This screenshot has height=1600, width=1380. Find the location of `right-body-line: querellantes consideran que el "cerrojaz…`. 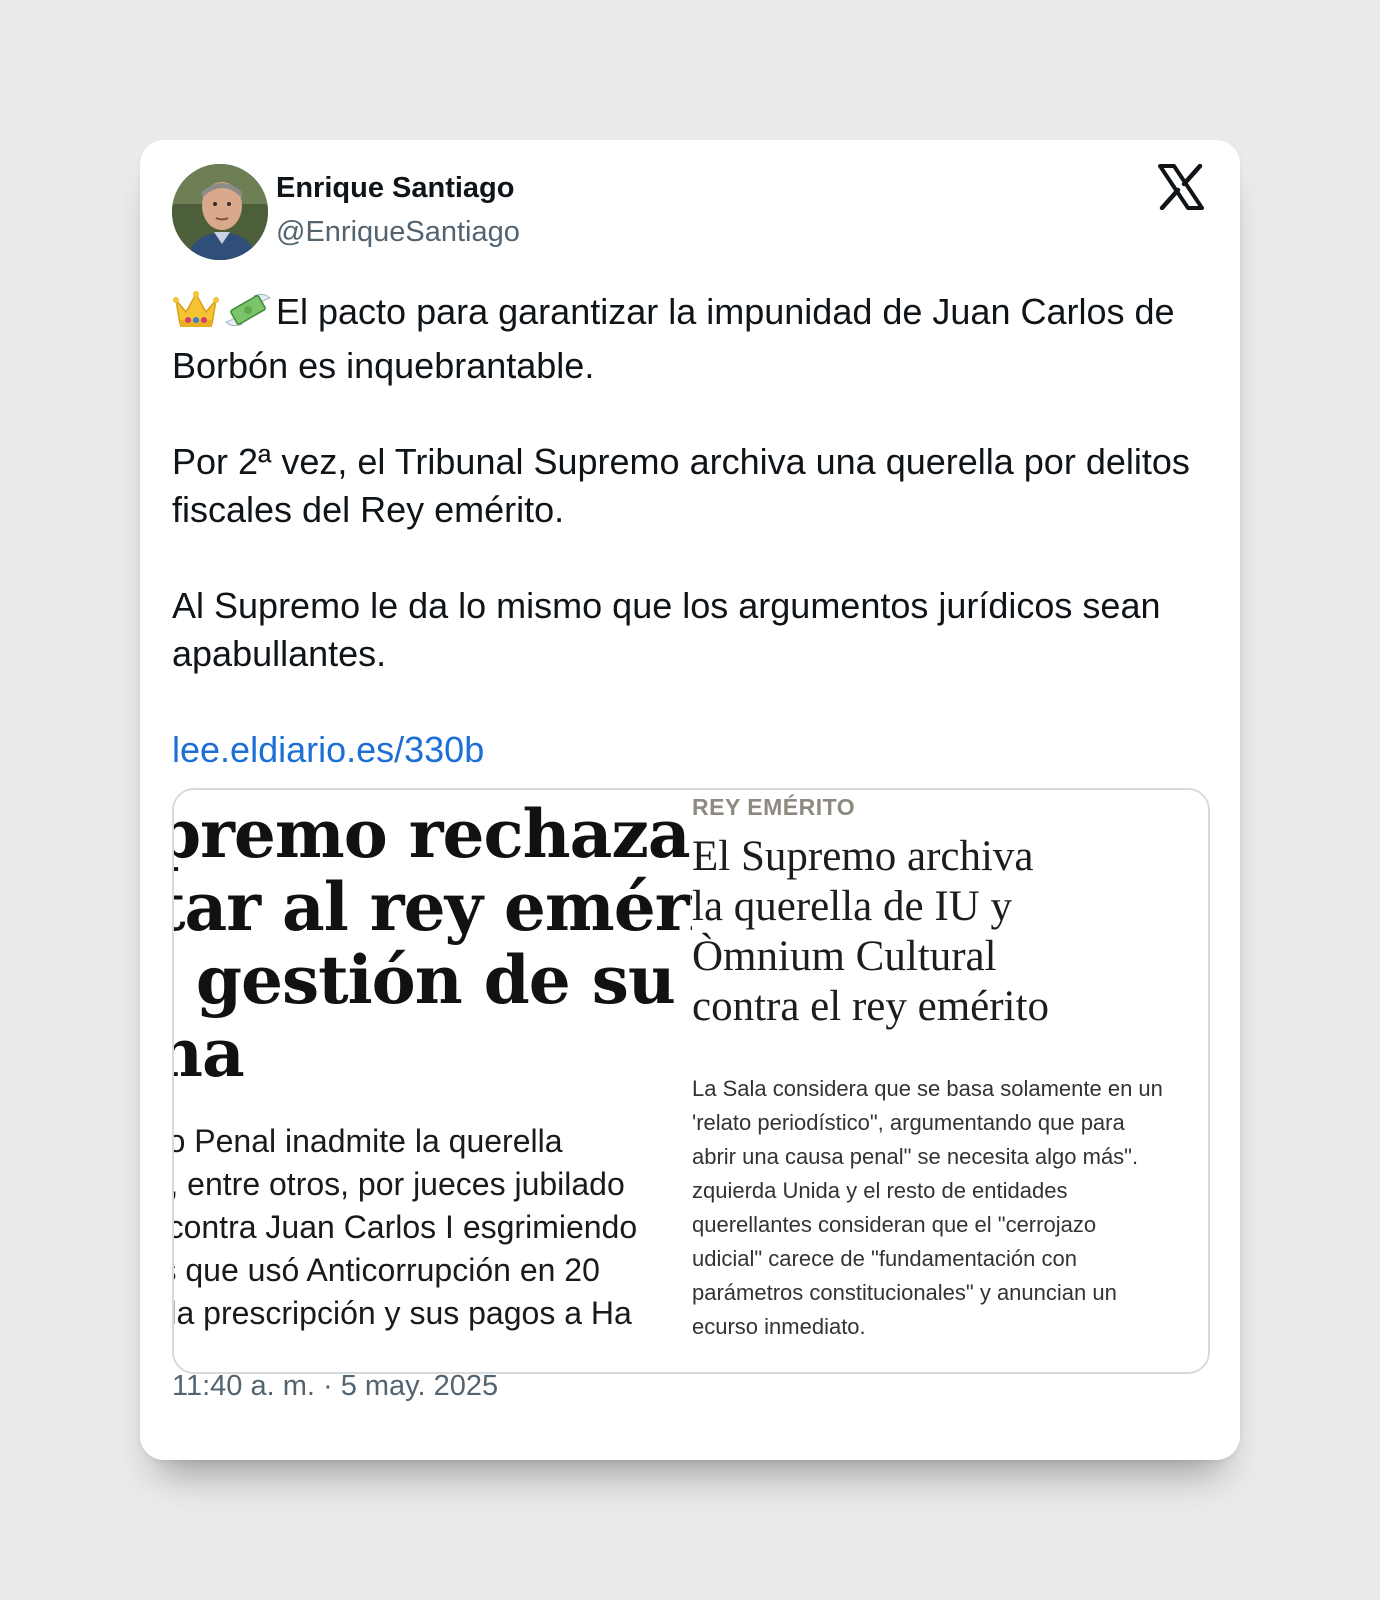

right-body-line: querellantes consideran que el "cerrojaz… is located at coordinates (894, 1224).